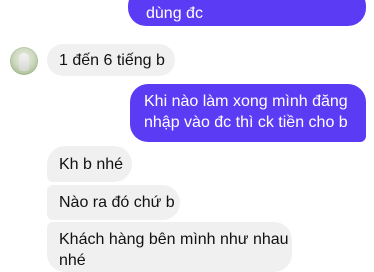 The width and height of the screenshot is (374, 272). I want to click on incoming-message-bubble: 1 đến 6 tiếng b, so click(111, 60).